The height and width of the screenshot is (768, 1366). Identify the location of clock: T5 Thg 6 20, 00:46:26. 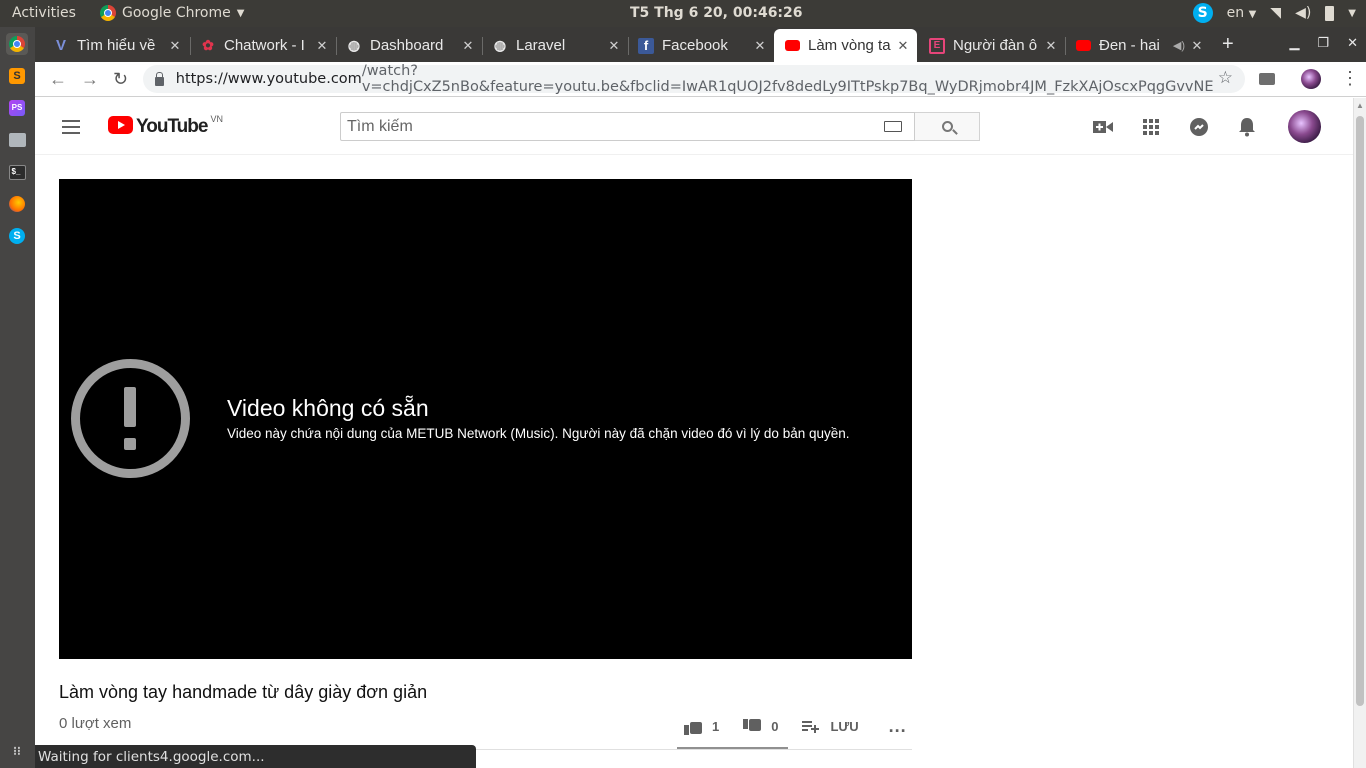
(716, 13).